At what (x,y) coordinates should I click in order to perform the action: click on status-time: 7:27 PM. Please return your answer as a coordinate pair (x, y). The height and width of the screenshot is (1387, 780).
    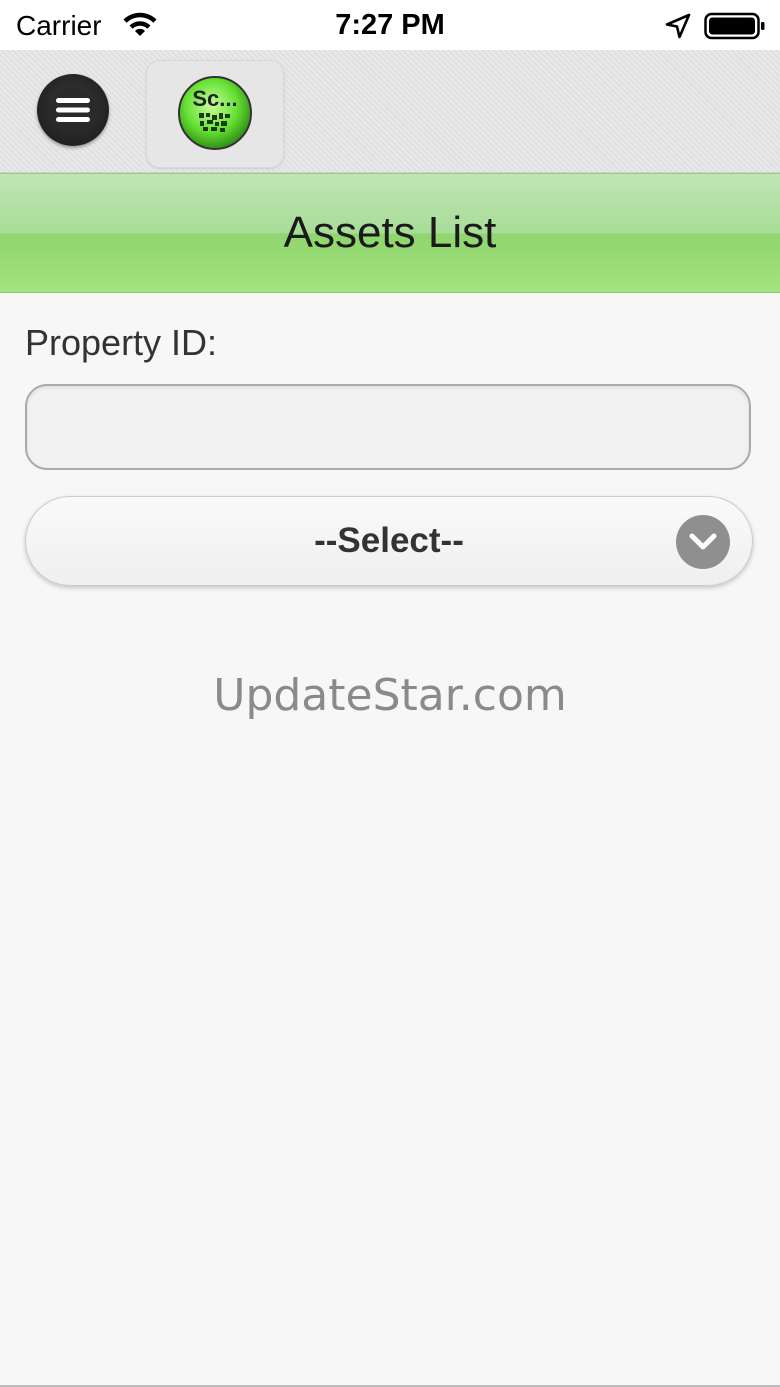
    Looking at the image, I should click on (390, 25).